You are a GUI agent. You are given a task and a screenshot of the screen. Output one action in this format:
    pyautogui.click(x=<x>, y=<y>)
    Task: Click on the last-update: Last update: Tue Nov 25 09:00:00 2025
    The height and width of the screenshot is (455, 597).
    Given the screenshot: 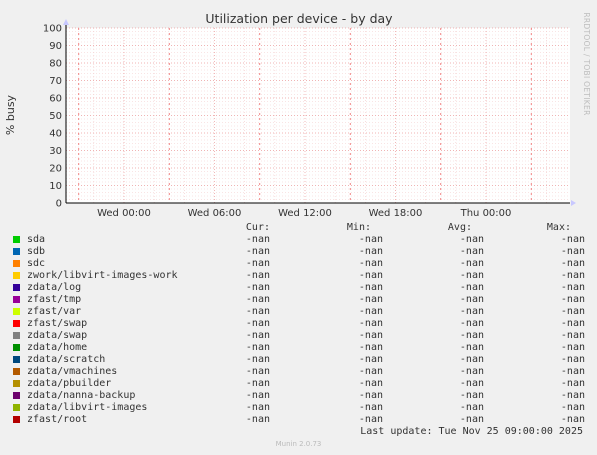 What is the action you would take?
    pyautogui.click(x=471, y=431)
    